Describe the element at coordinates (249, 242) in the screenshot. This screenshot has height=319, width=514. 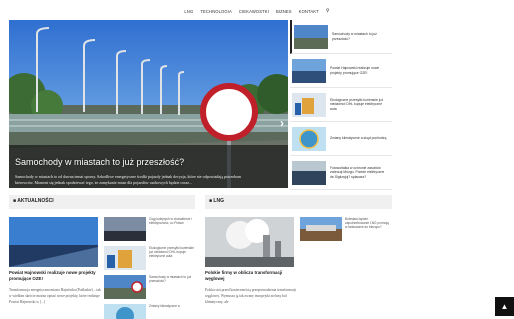
I see `lng-main-image` at that location.